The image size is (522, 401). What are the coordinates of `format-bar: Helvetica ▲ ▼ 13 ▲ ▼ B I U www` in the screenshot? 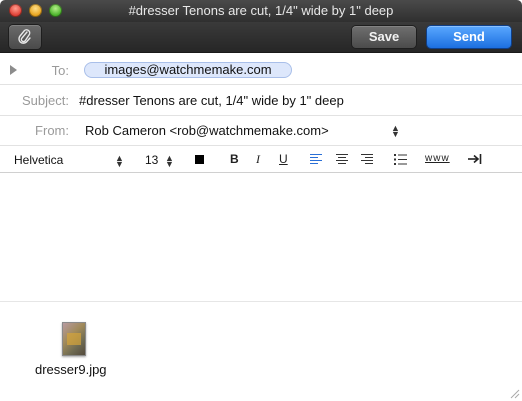 It's located at (261, 159).